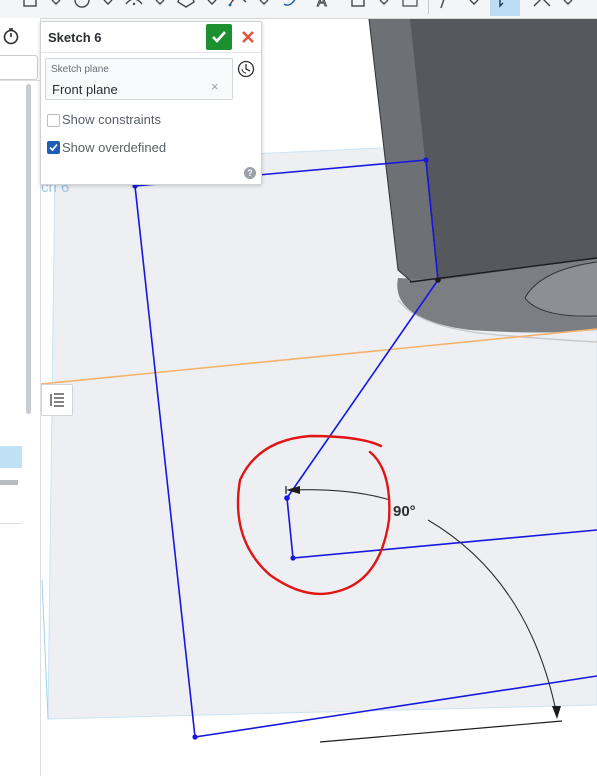 The width and height of the screenshot is (597, 776). I want to click on toolbar: A, so click(298, 9).